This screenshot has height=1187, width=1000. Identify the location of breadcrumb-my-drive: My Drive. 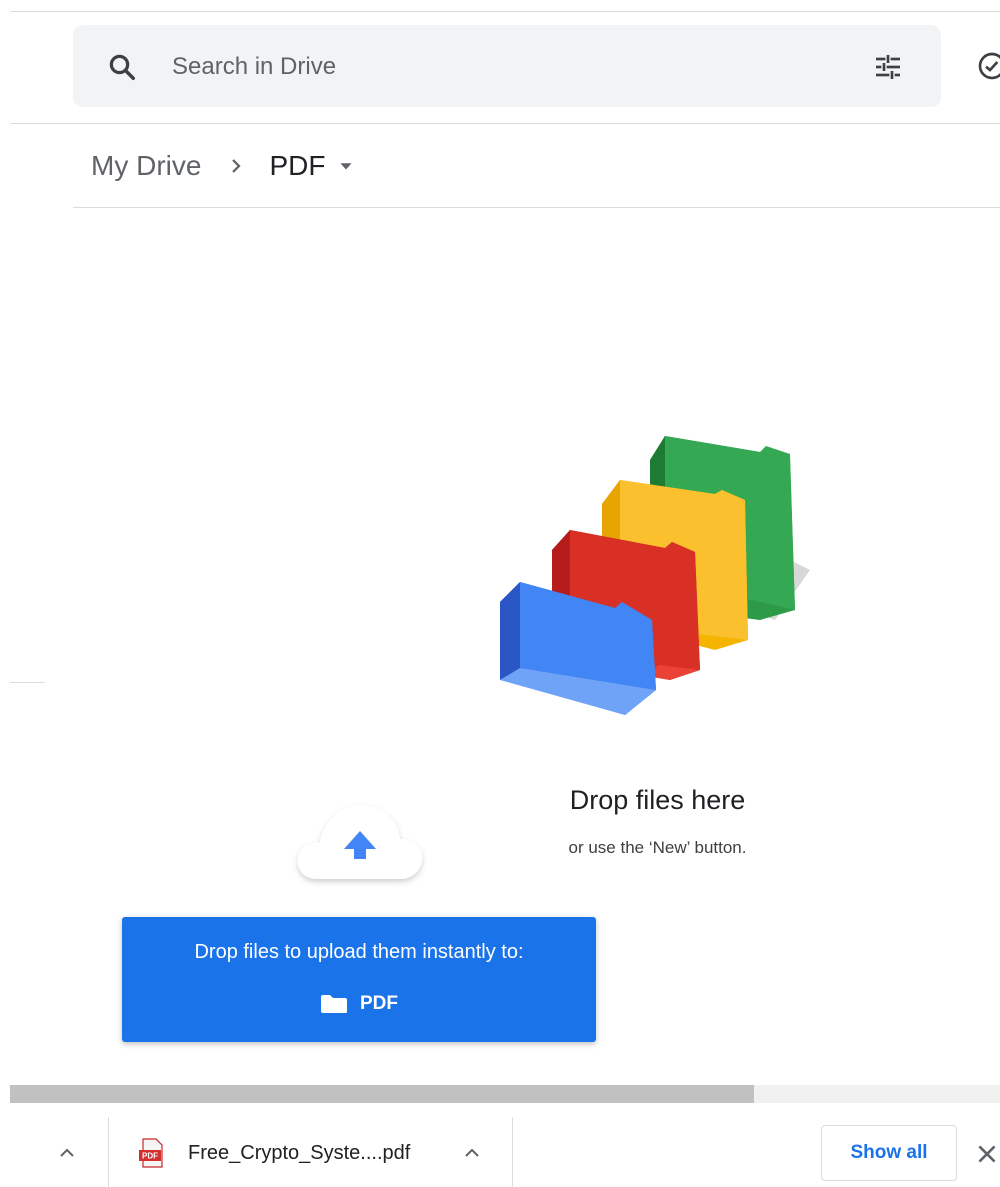
(146, 166).